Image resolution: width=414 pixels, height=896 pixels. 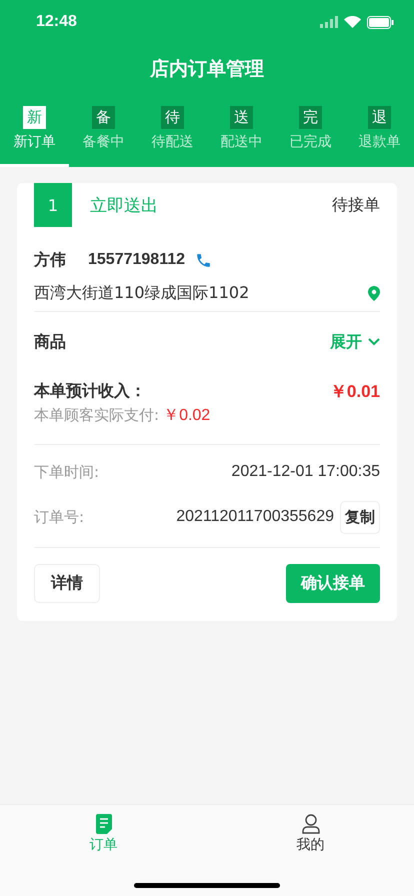 What do you see at coordinates (305, 472) in the screenshot?
I see `order-time: 2021-12-01 17:00:35` at bounding box center [305, 472].